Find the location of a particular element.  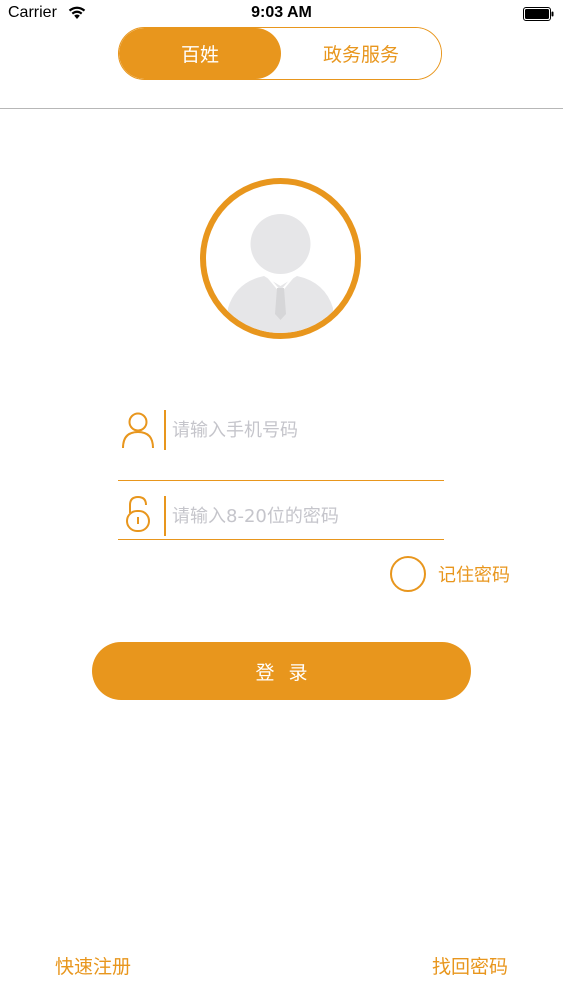

role-segmented-control: 百姓 政务服务 is located at coordinates (280, 53).